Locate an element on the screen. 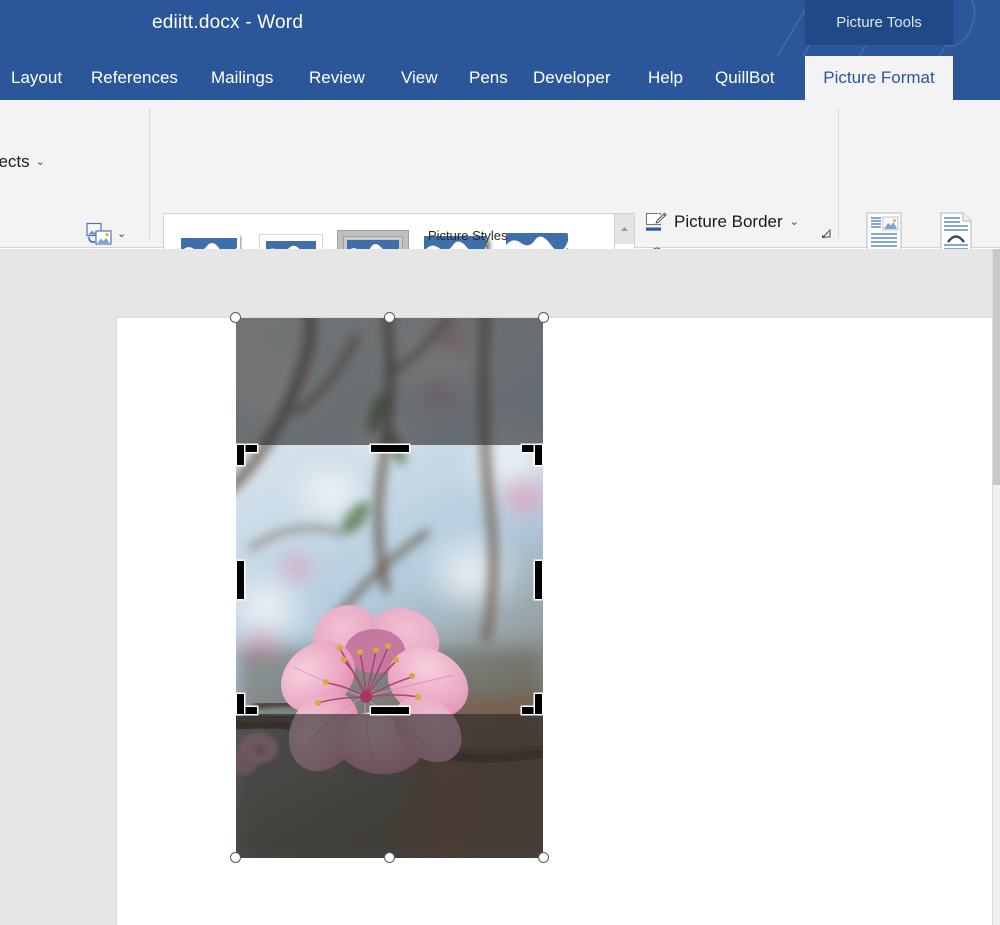 Image resolution: width=1000 pixels, height=925 pixels. sizing-handle-top-left is located at coordinates (235, 317).